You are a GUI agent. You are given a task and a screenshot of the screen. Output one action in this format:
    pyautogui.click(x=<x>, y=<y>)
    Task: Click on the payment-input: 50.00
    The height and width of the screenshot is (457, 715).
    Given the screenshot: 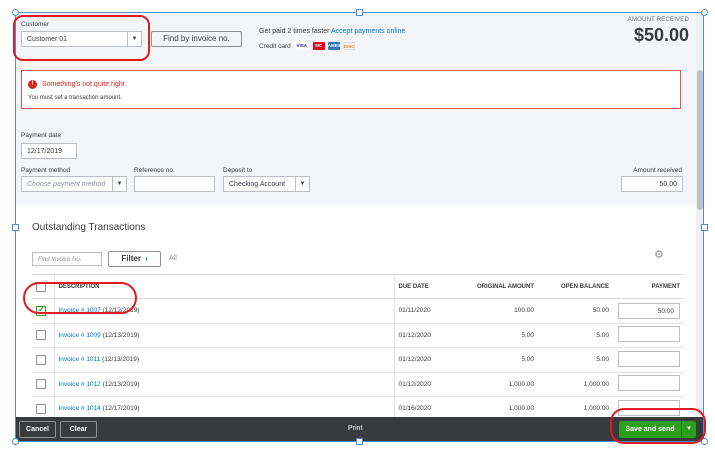 What is the action you would take?
    pyautogui.click(x=649, y=310)
    